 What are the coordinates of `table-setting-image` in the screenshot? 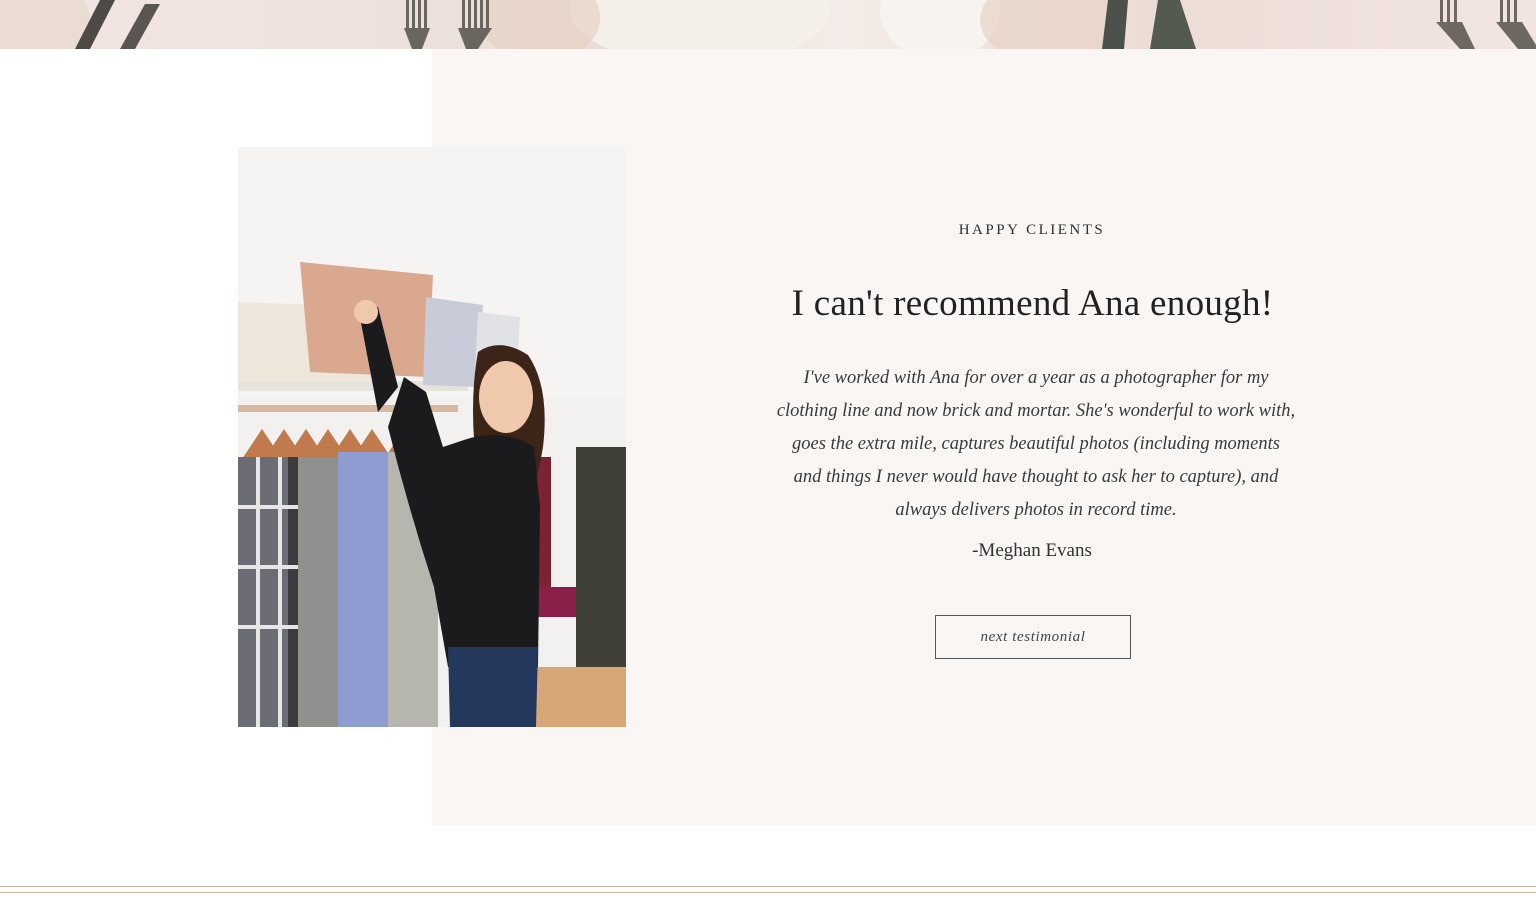 It's located at (768, 24).